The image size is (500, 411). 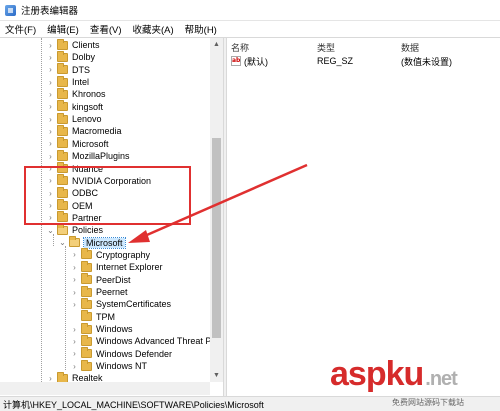 What do you see at coordinates (216, 375) in the screenshot?
I see `scroll-down-icon: ▼` at bounding box center [216, 375].